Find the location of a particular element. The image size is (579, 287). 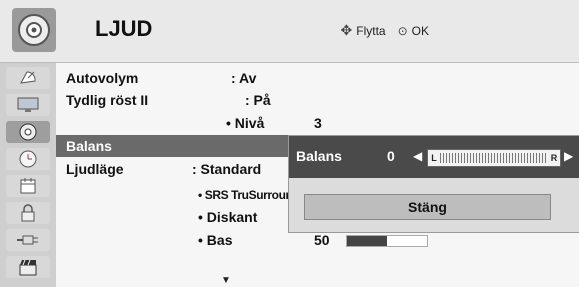

balance-scale is located at coordinates (494, 158).